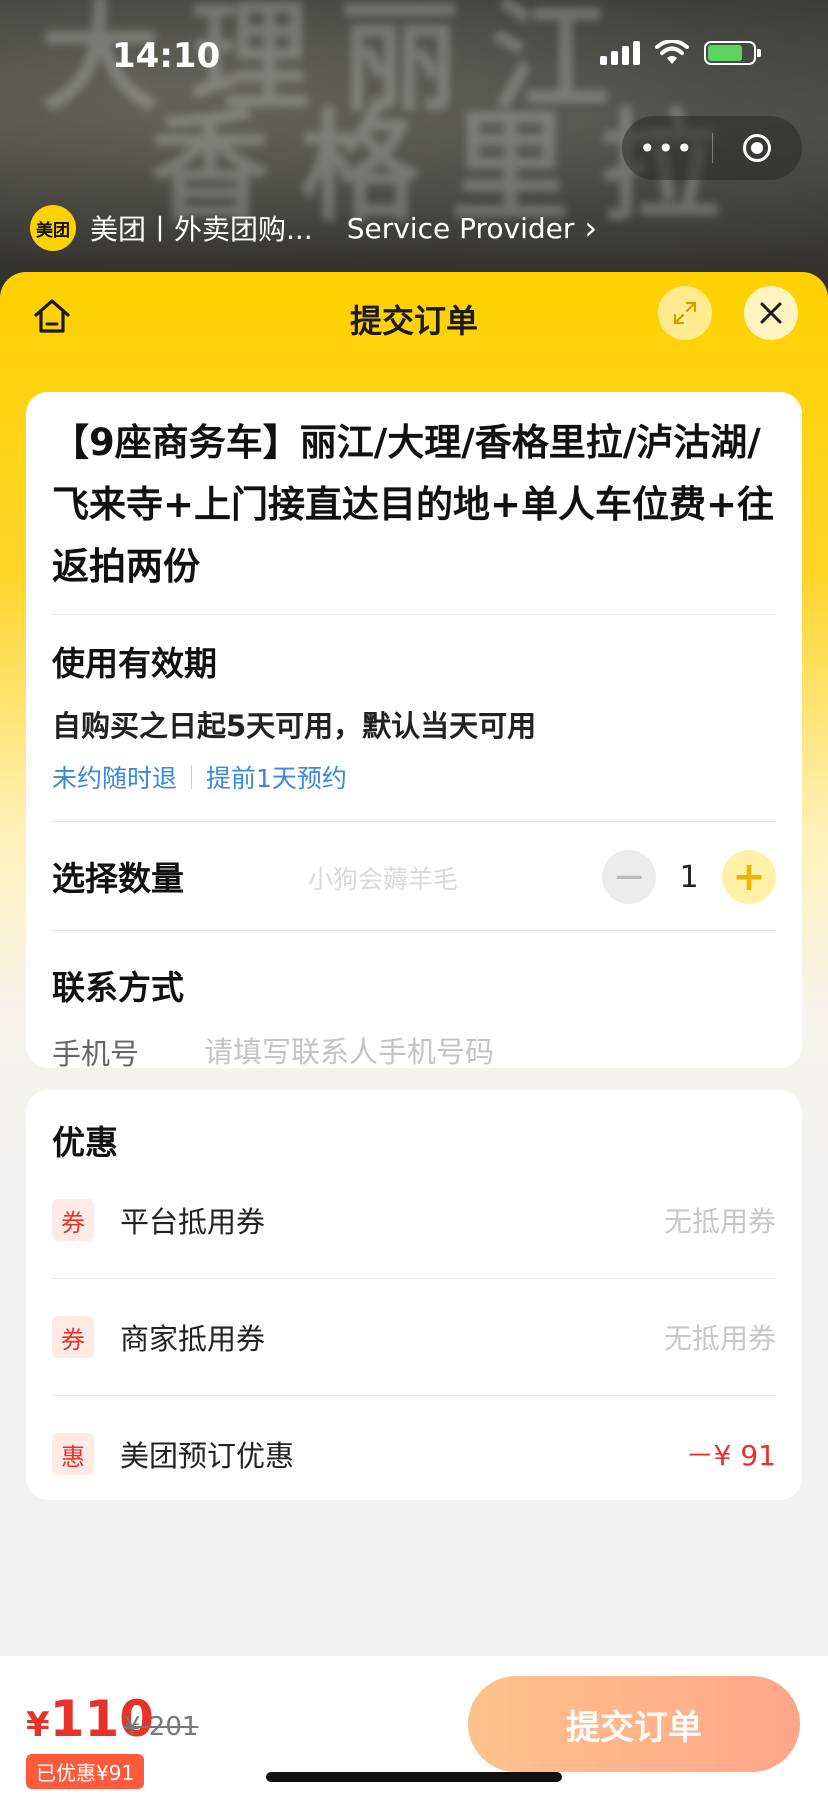 The width and height of the screenshot is (828, 1795). Describe the element at coordinates (96, 1054) in the screenshot. I see `phone-label: 手机号` at that location.